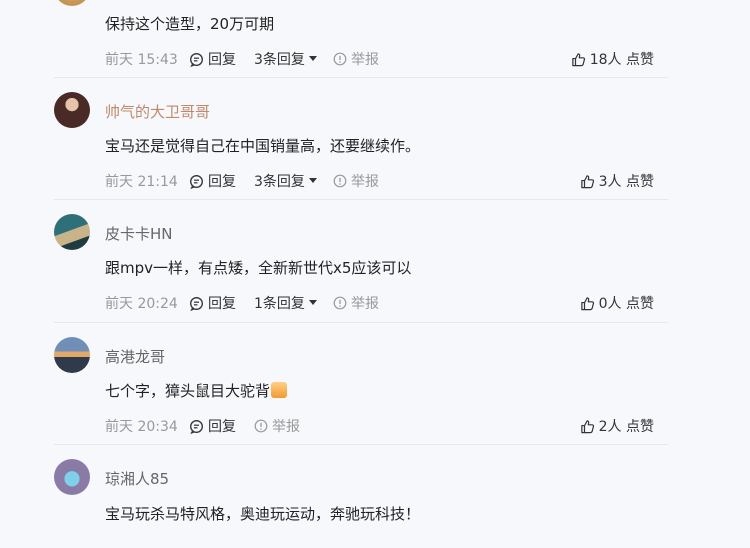  What do you see at coordinates (379, 303) in the screenshot?
I see `comment-meta: 前天 20:24 回复 1条回复 举报 0人 点赞` at bounding box center [379, 303].